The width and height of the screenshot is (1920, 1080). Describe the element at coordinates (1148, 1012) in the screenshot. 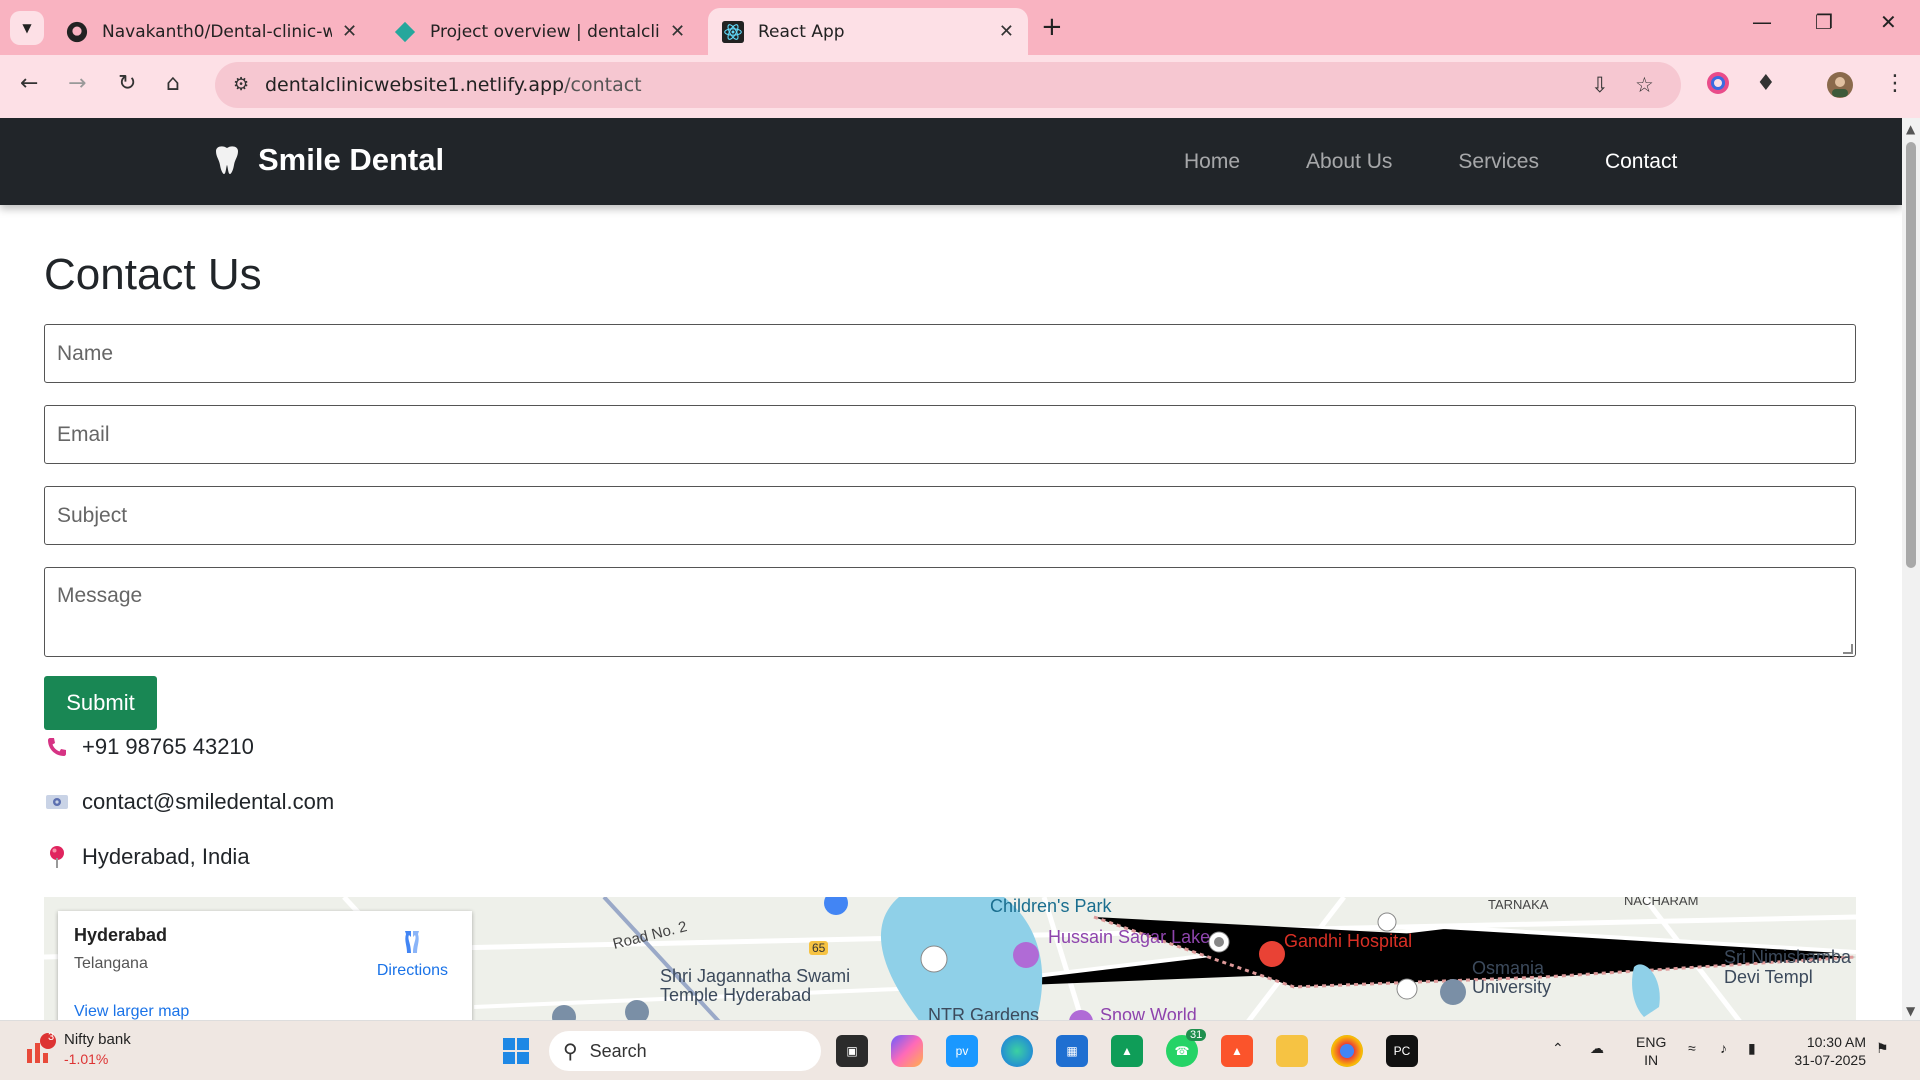

I see `map-label-snow-world: Snow World` at that location.